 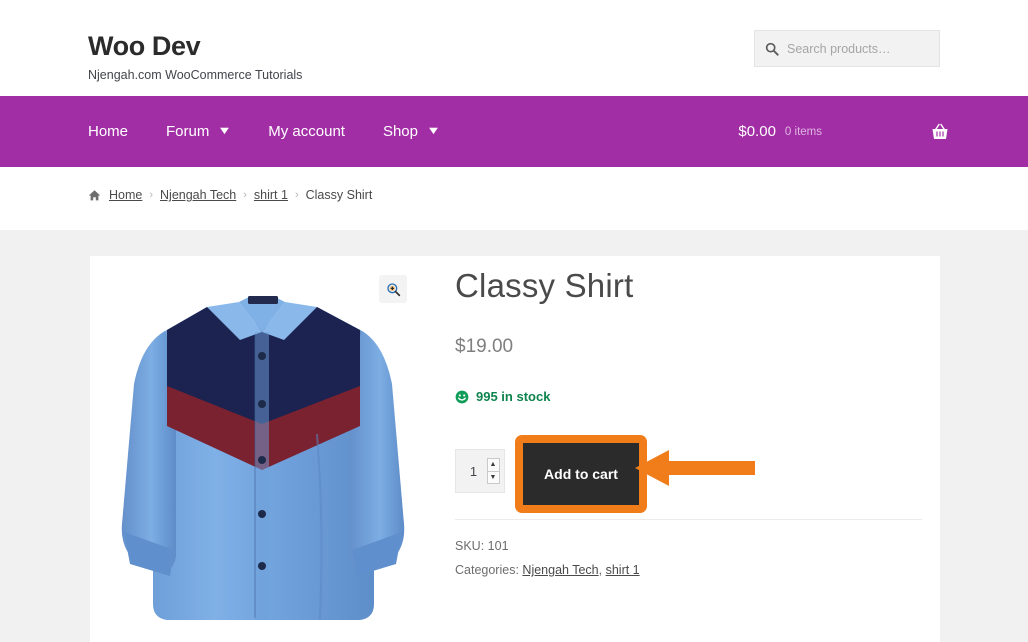 What do you see at coordinates (688, 519) in the screenshot?
I see `meta-divider` at bounding box center [688, 519].